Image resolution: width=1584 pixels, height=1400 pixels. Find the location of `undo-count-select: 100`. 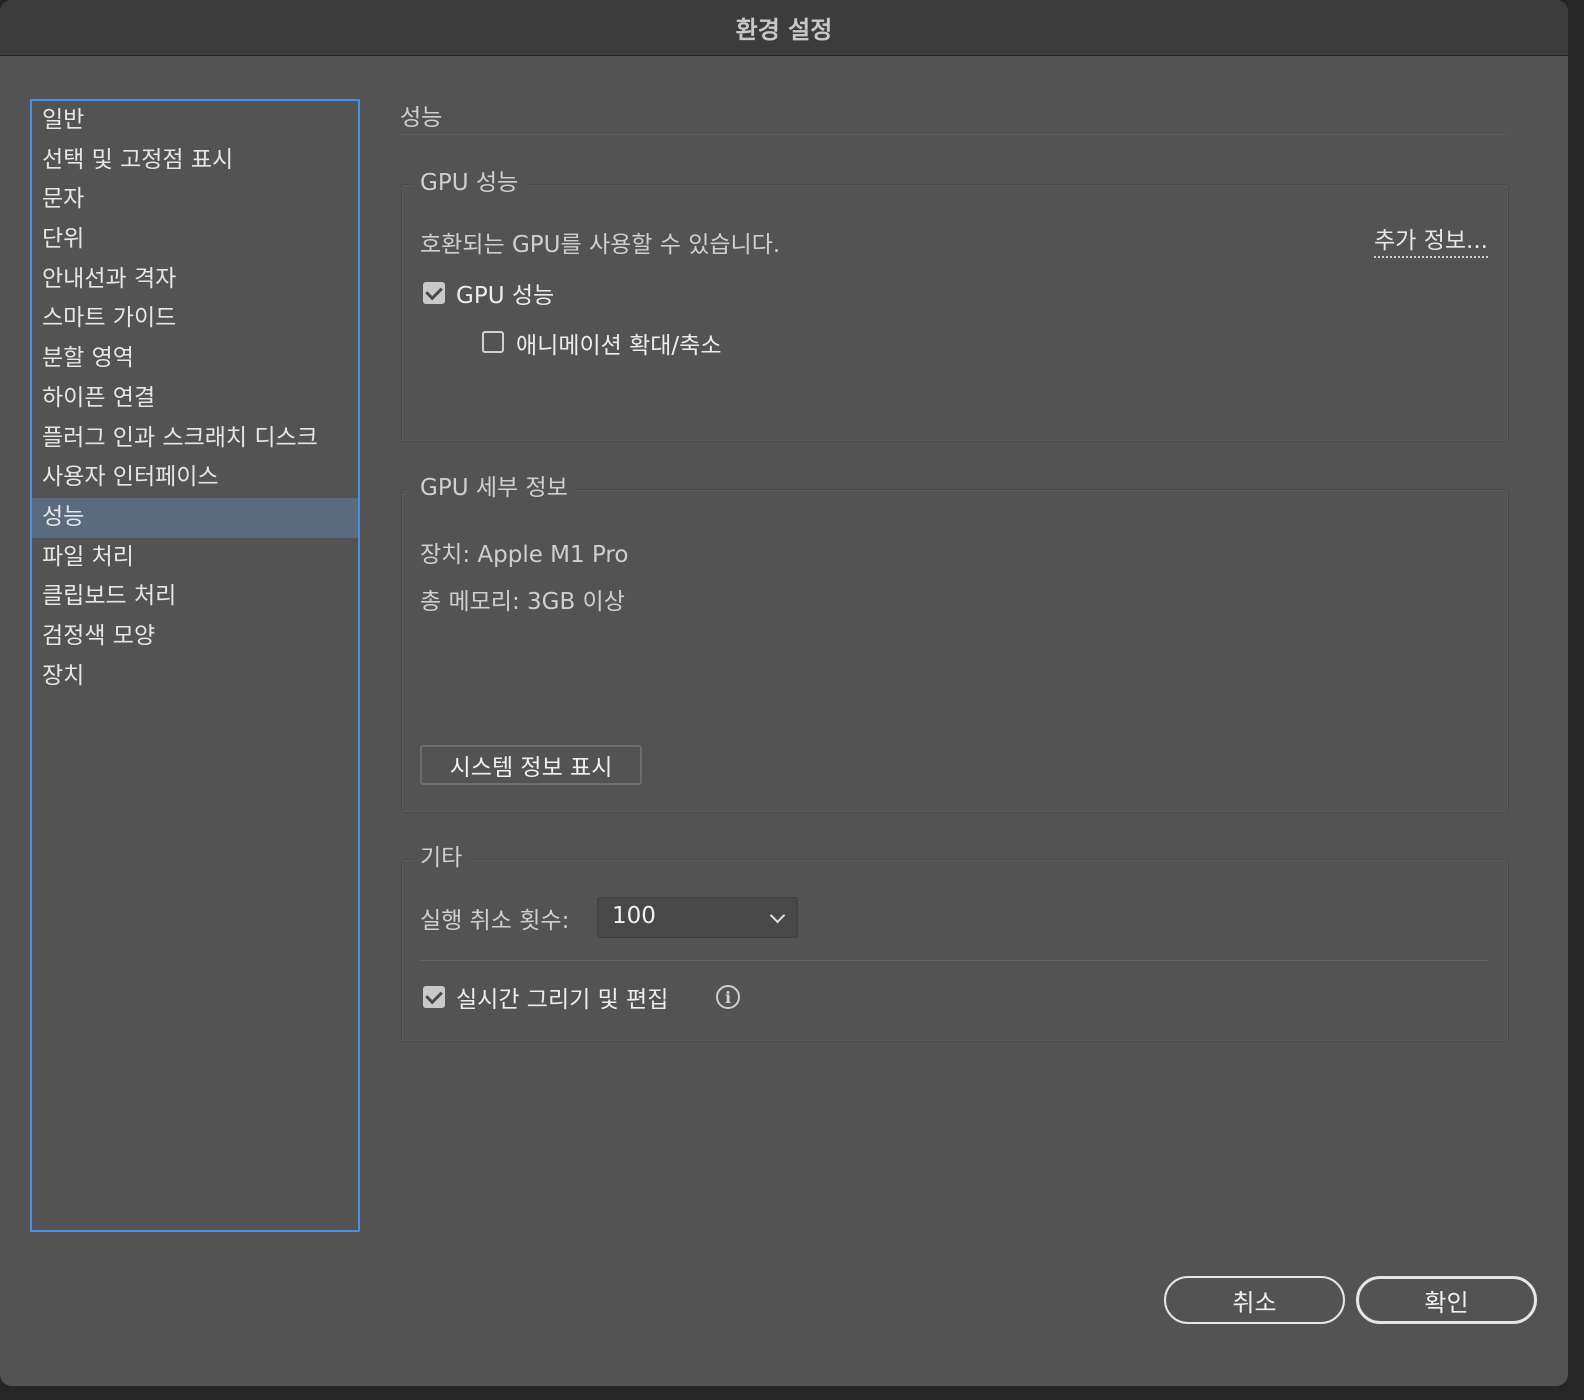

undo-count-select: 100 is located at coordinates (697, 917).